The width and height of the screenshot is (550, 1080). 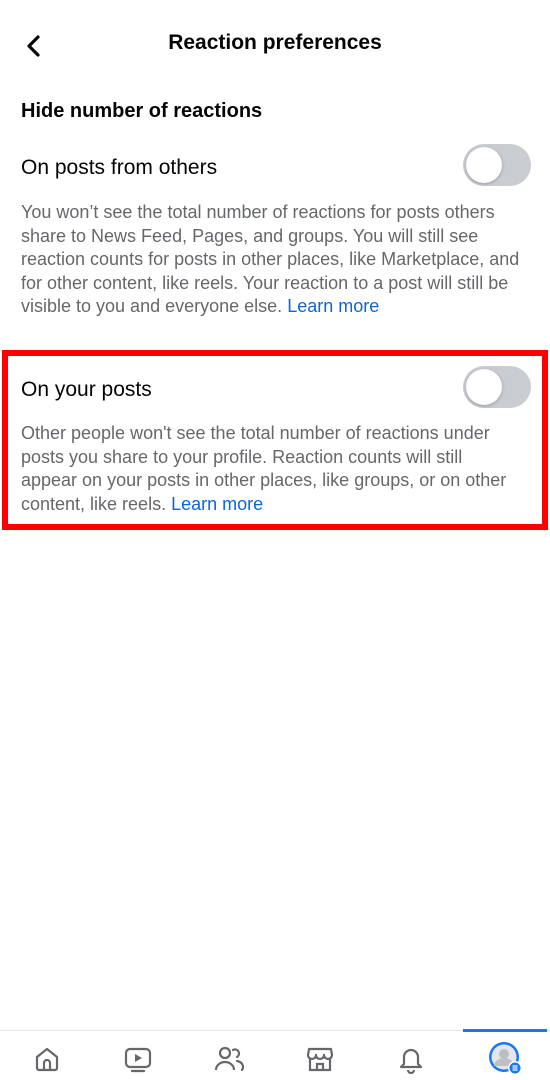 I want to click on nav-home, so click(x=47, y=1059).